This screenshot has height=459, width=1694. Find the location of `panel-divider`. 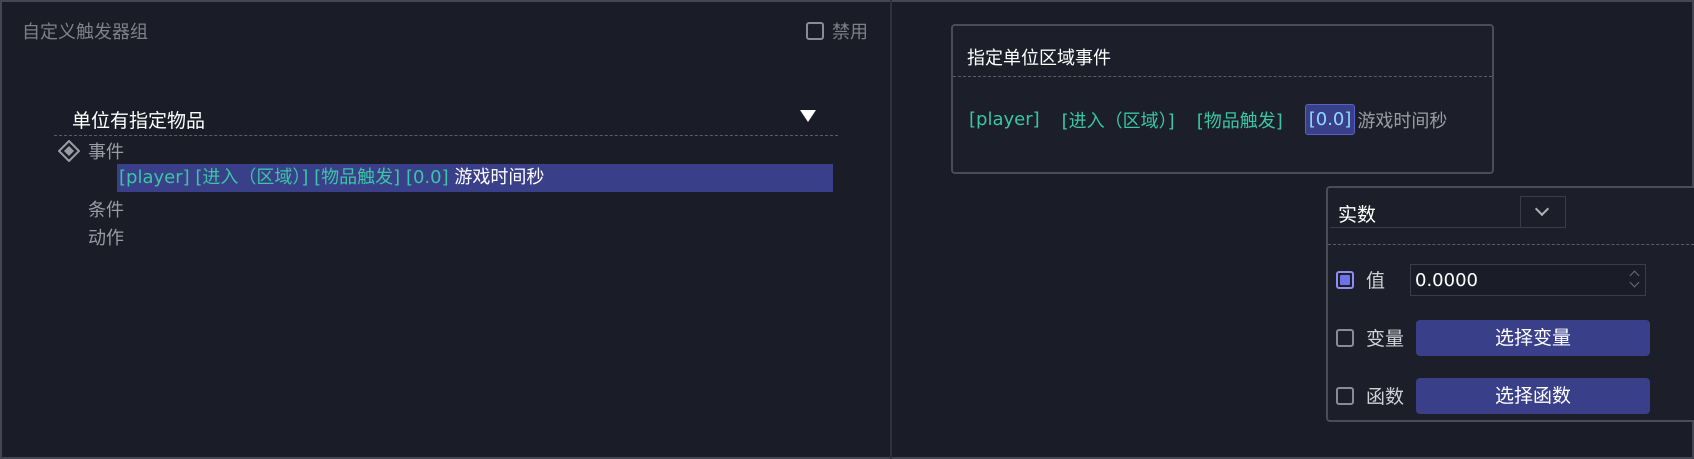

panel-divider is located at coordinates (891, 229).